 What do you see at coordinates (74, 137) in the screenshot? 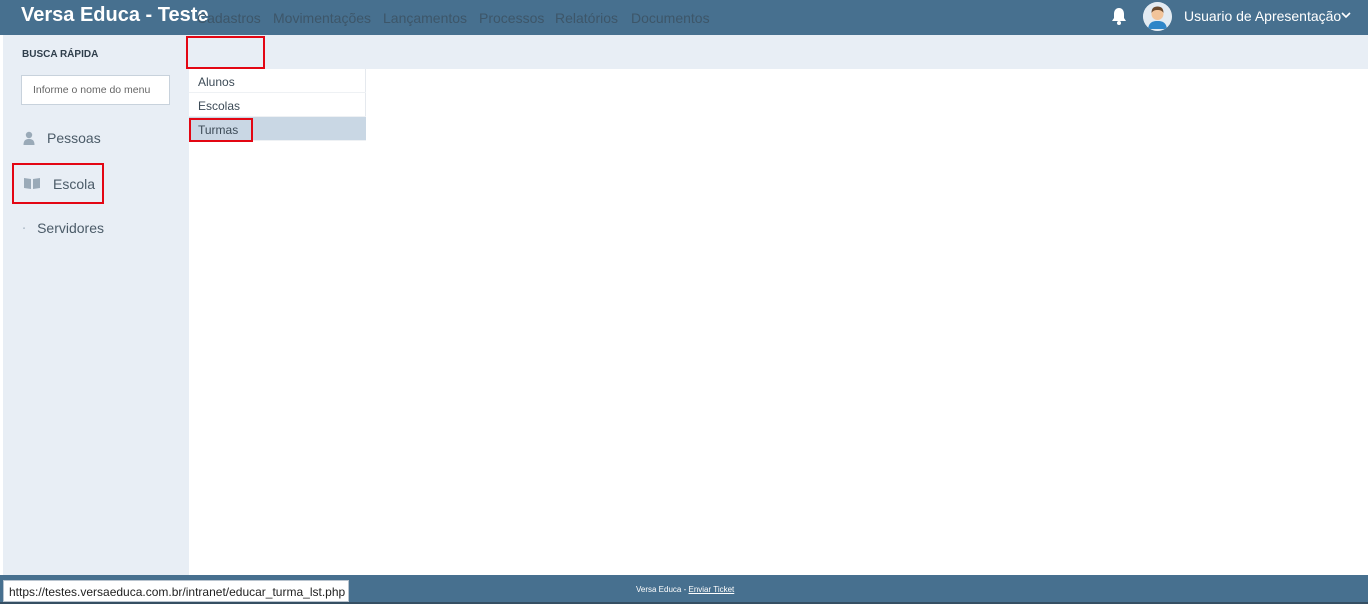
I see `sidebar-item-label: Pessoas` at bounding box center [74, 137].